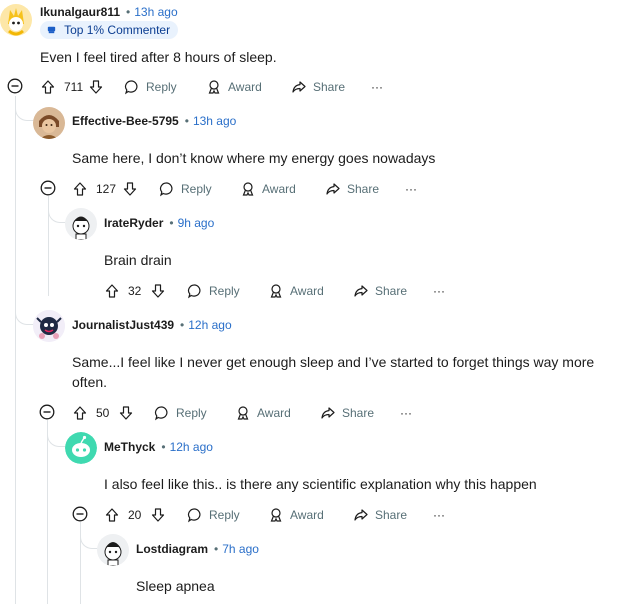  Describe the element at coordinates (117, 30) in the screenshot. I see `badge-label: Top 1% Commenter` at that location.